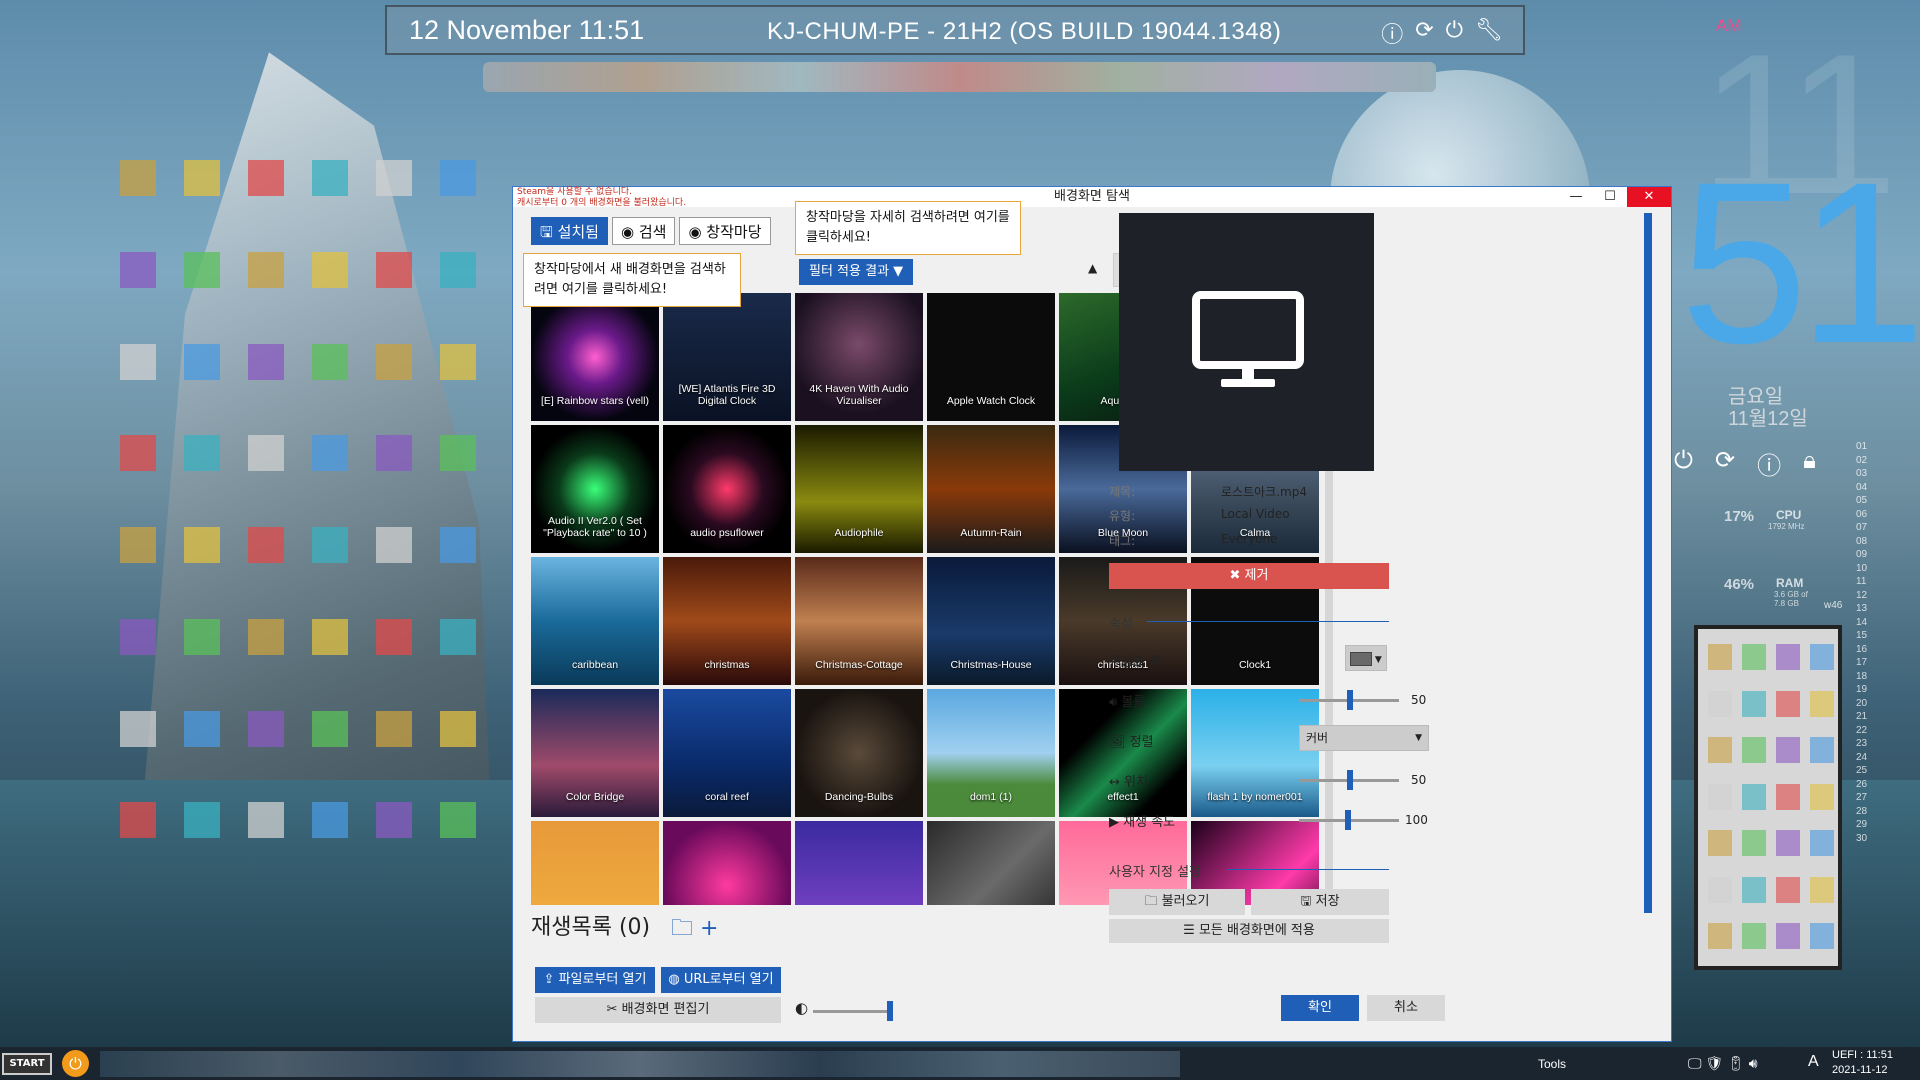 The image size is (1920, 1080). Describe the element at coordinates (853, 1011) in the screenshot. I see `brightness-slider` at that location.